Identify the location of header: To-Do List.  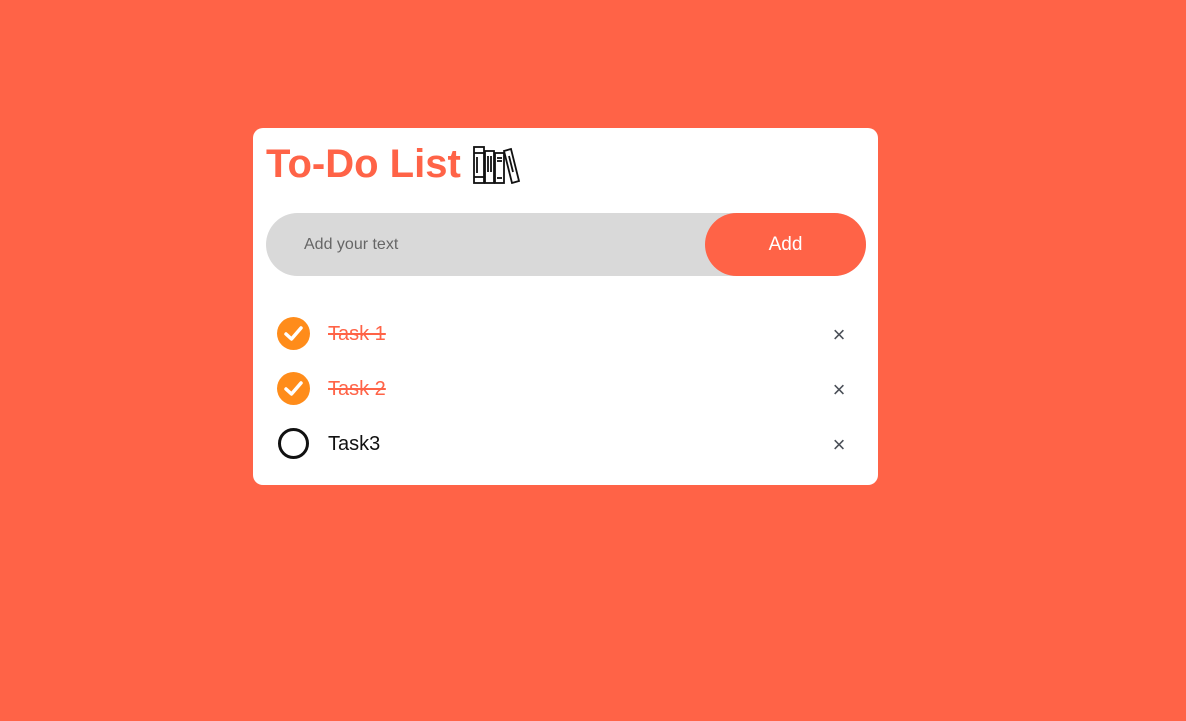
(393, 164).